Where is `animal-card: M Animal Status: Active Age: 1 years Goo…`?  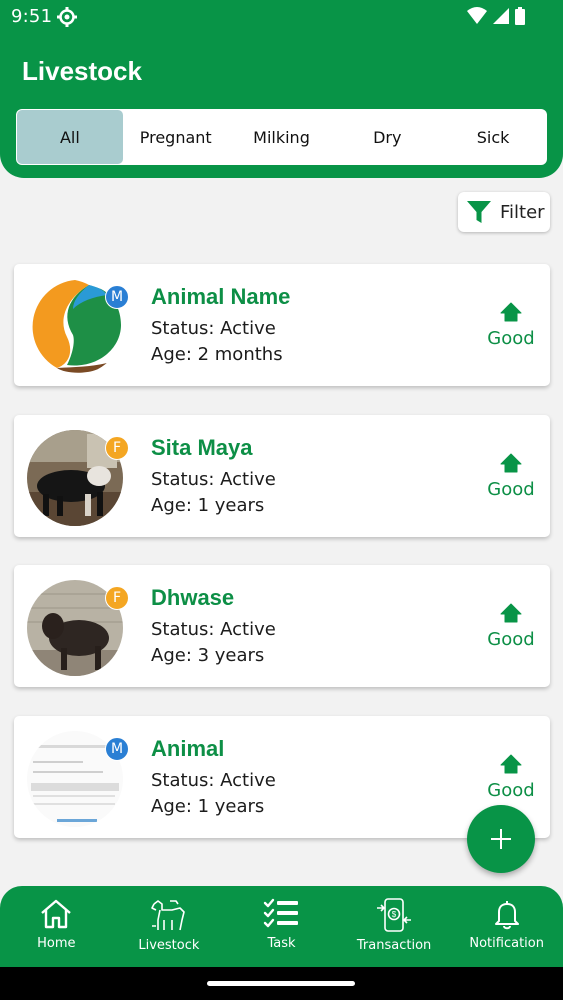
animal-card: M Animal Status: Active Age: 1 years Goo… is located at coordinates (282, 777).